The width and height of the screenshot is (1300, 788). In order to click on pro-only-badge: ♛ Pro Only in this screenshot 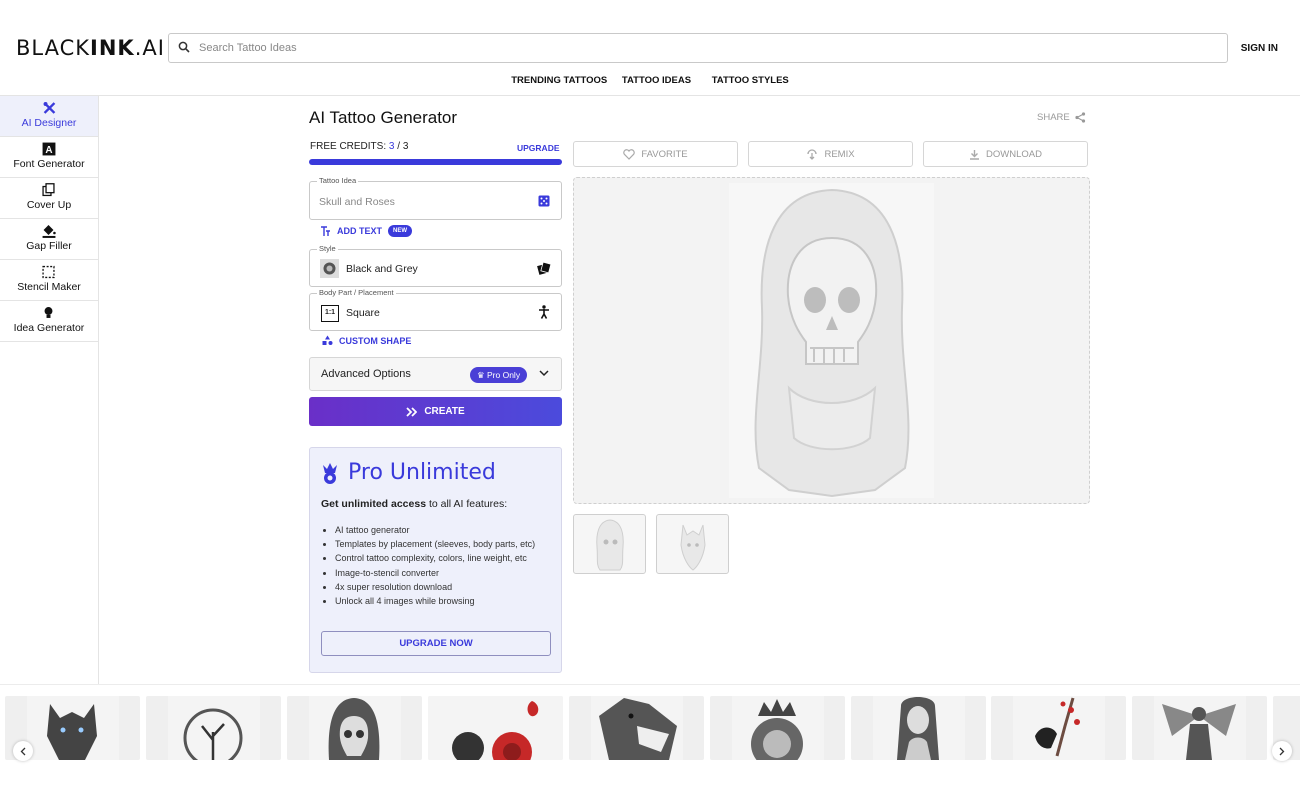, I will do `click(499, 375)`.